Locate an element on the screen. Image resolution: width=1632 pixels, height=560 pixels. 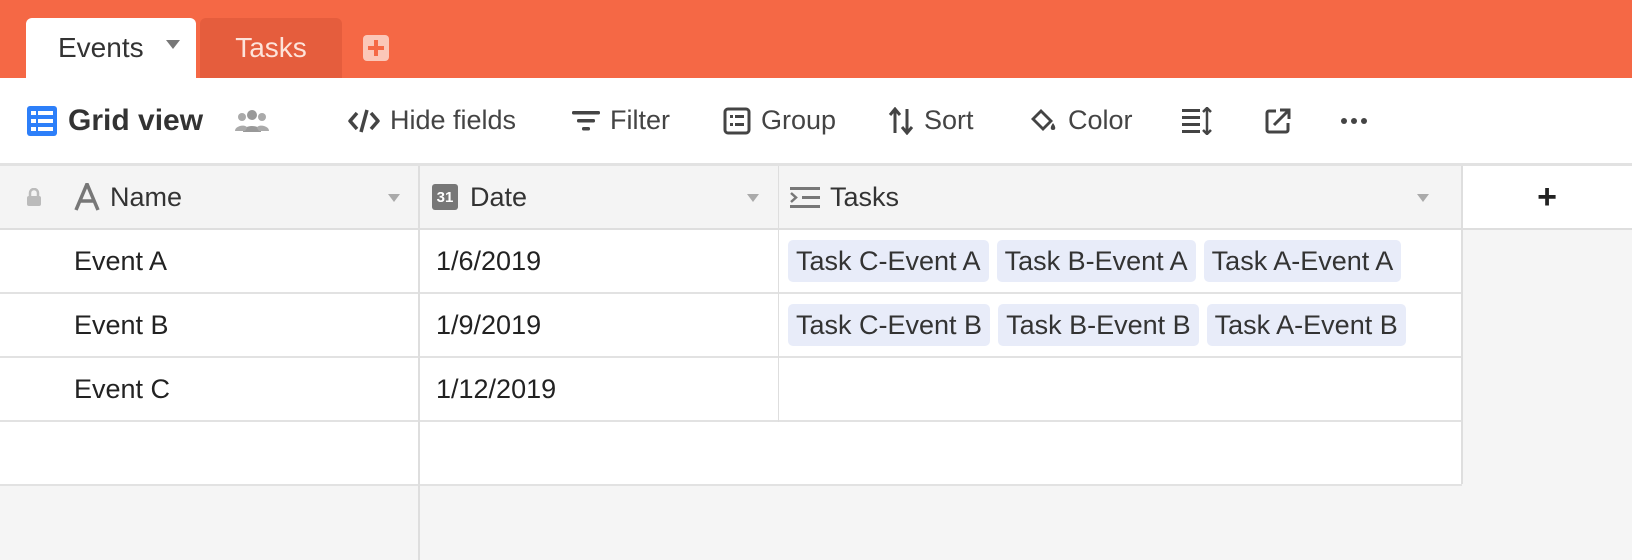
text-field-icon is located at coordinates (87, 197).